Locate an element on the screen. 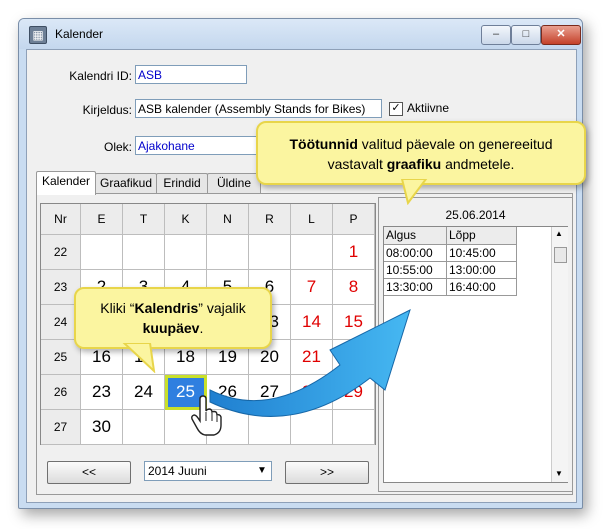 The height and width of the screenshot is (529, 609). next-month-button: >> is located at coordinates (327, 472).